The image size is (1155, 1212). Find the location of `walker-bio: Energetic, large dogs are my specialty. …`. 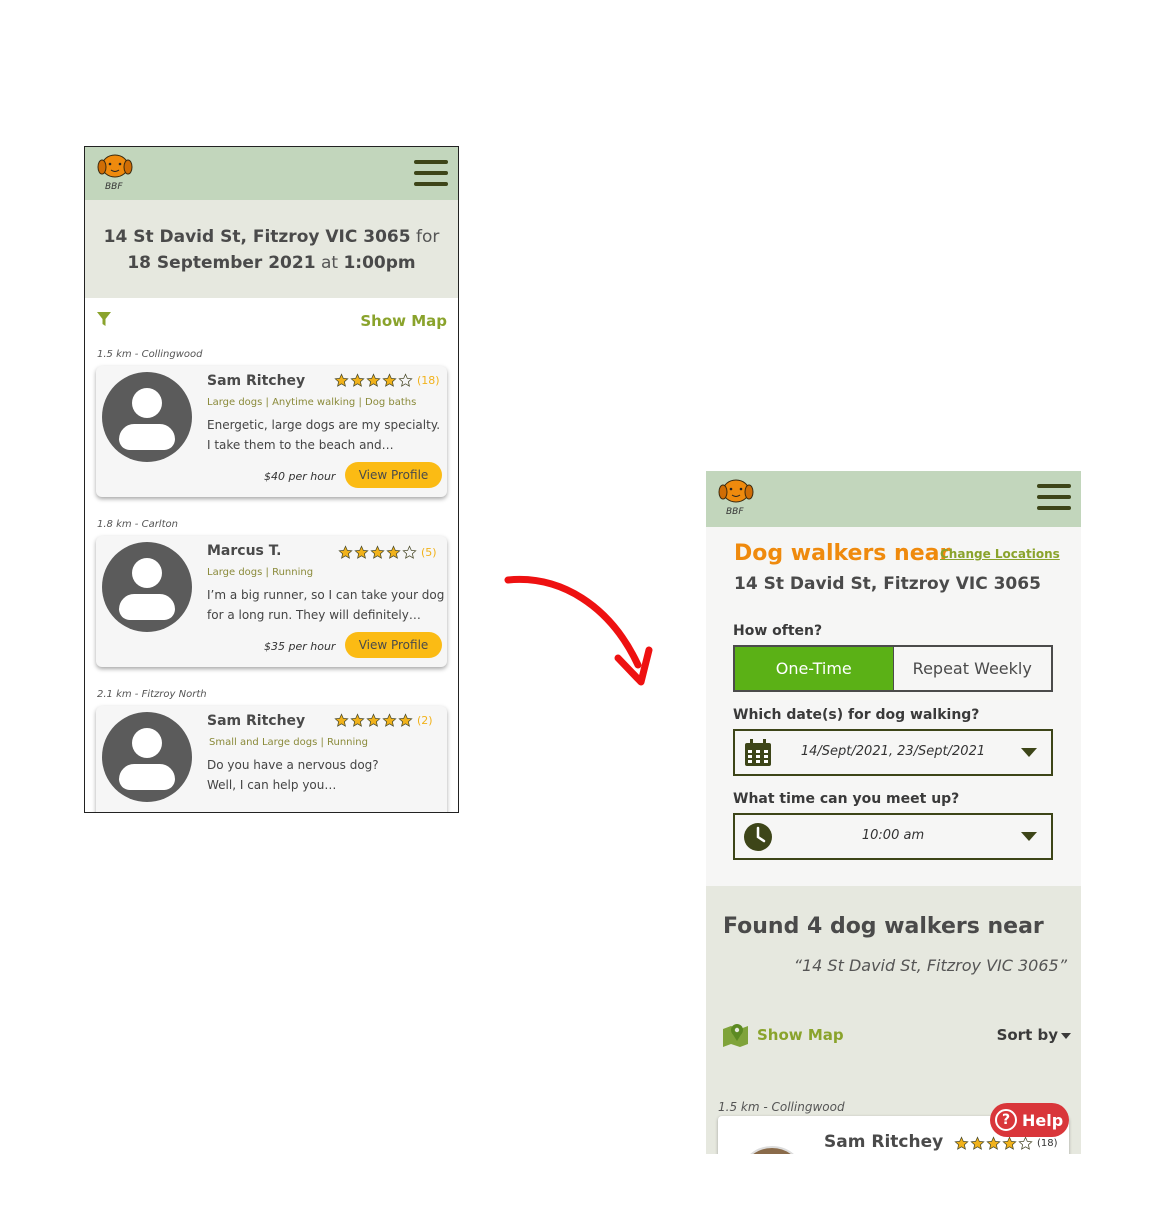

walker-bio: Energetic, large dogs are my specialty. … is located at coordinates (324, 435).